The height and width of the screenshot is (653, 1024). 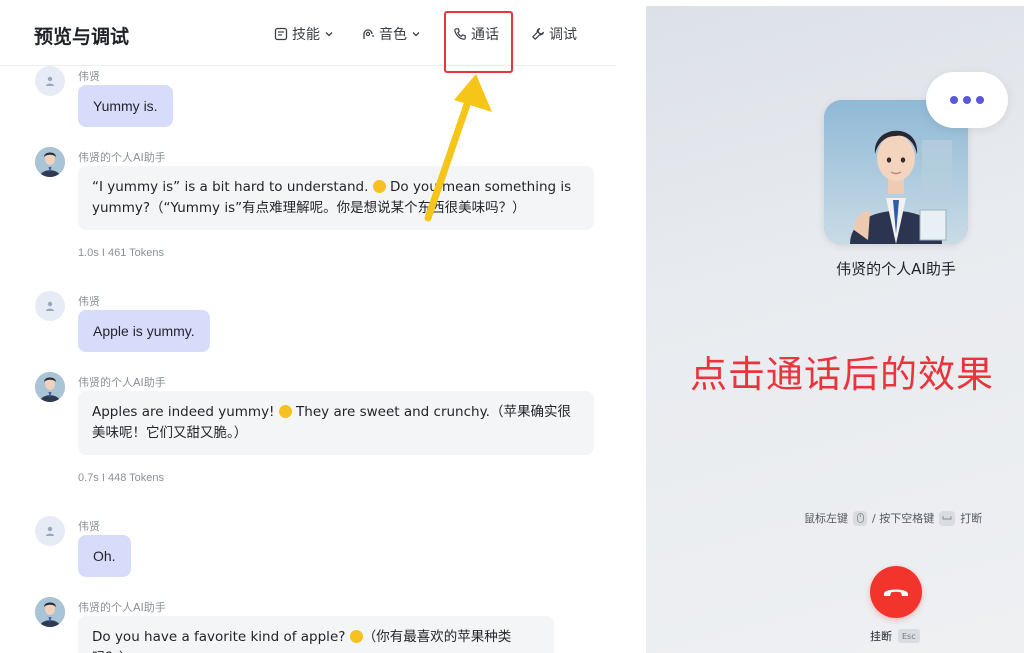 I want to click on bot-message-text: Apples are indeed yummy!, so click(x=185, y=412).